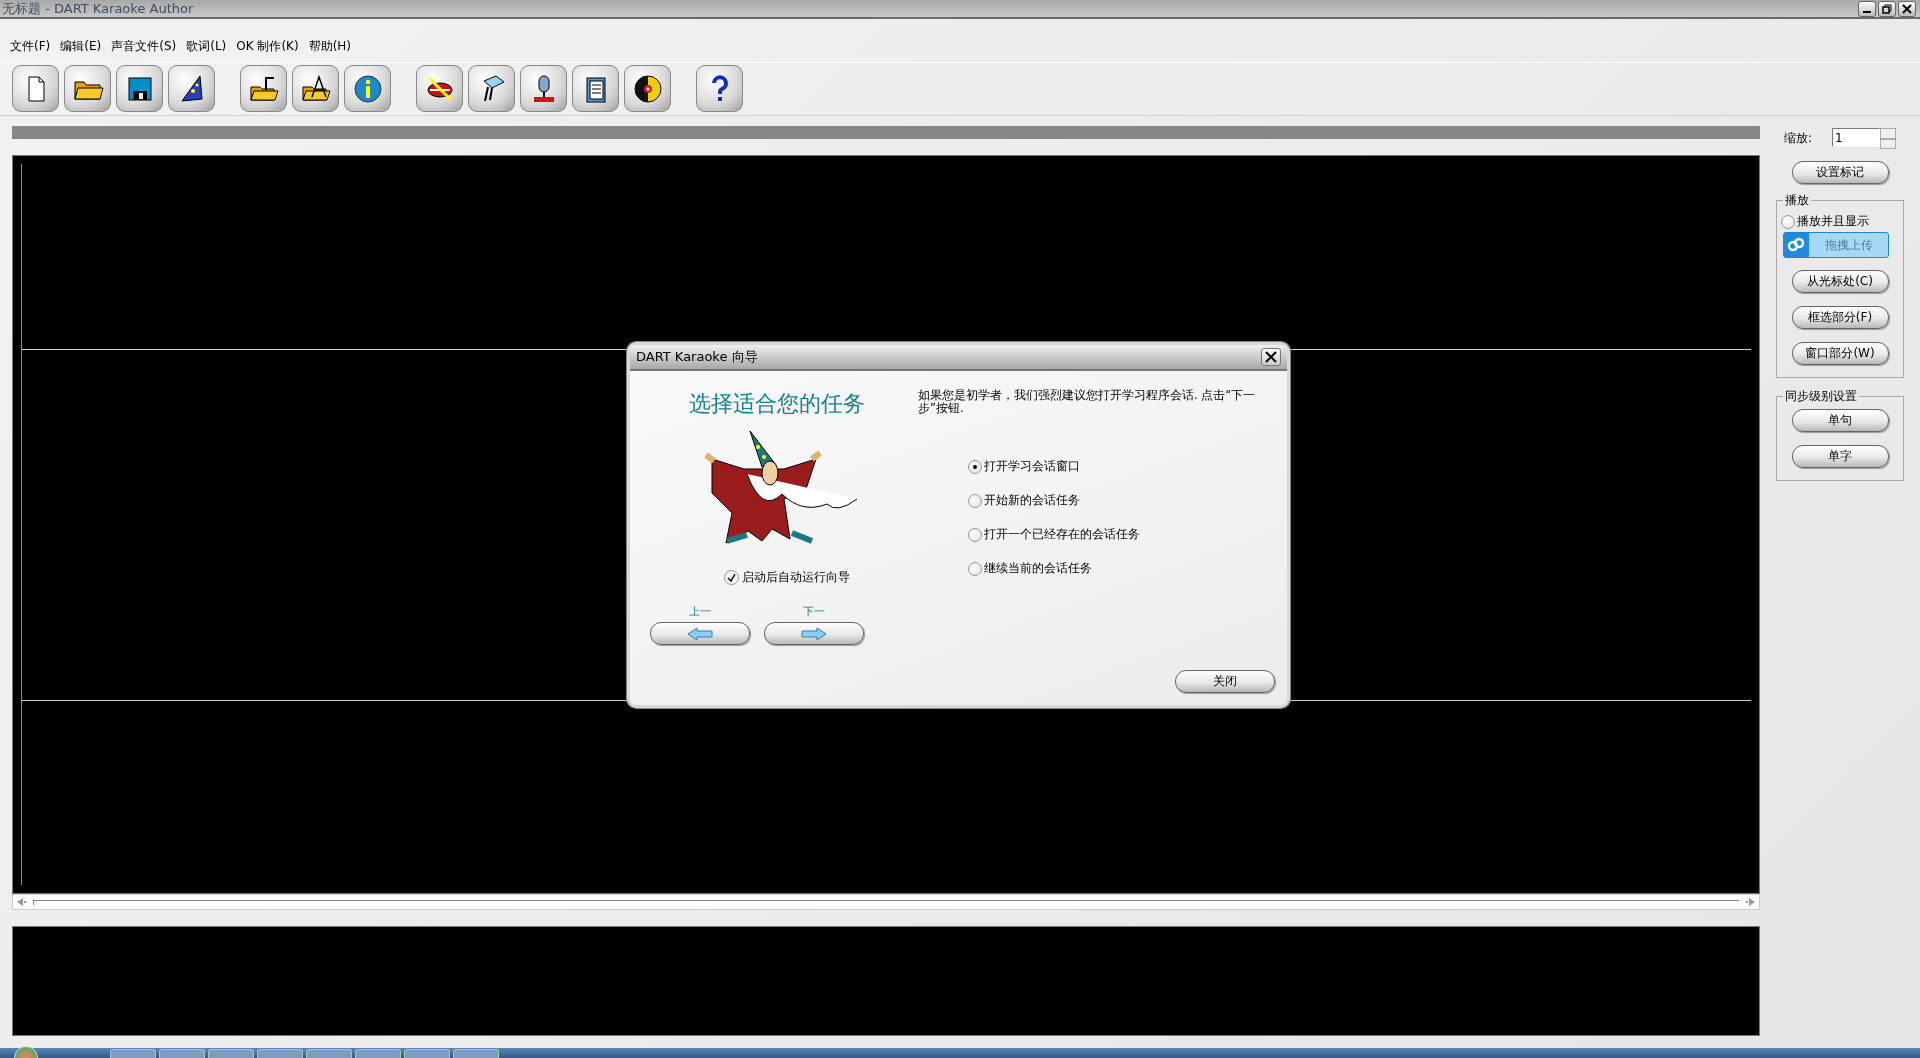 The height and width of the screenshot is (1058, 1920). I want to click on restore-button, so click(1887, 8).